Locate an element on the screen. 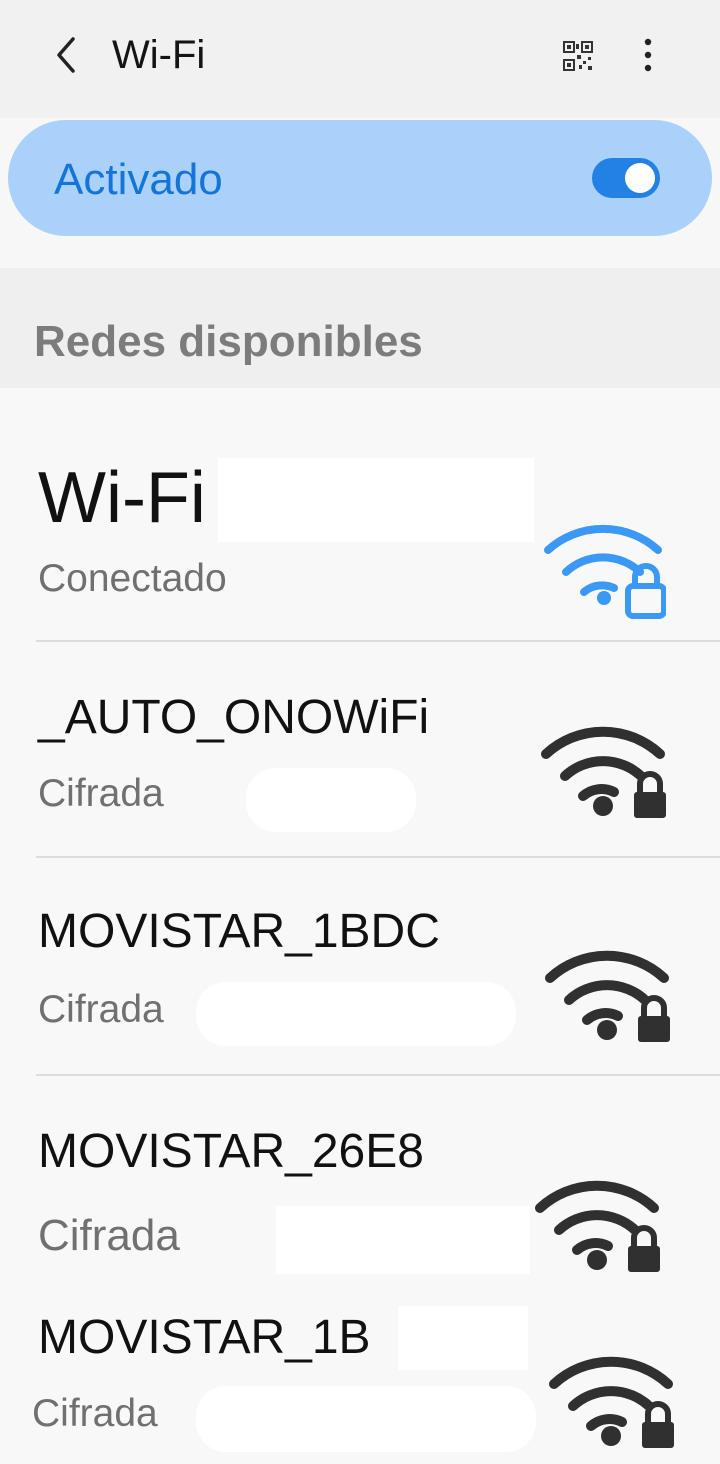 The image size is (720, 1464). wifi-master-toggle: Activado is located at coordinates (360, 178).